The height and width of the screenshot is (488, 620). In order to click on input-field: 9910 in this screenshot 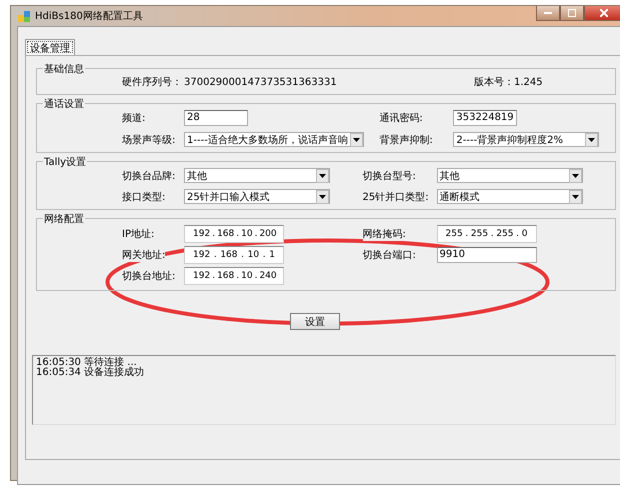, I will do `click(486, 255)`.